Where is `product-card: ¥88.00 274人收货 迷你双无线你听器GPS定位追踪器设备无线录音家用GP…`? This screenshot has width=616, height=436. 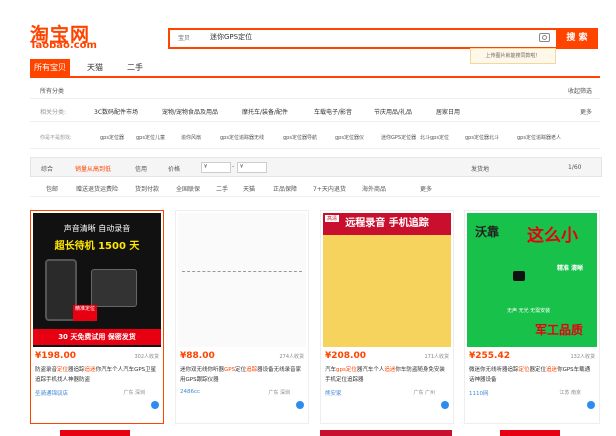 product-card: ¥88.00 274人收货 迷你双无线你听器GPS定位追踪器设备无线录音家用GP… is located at coordinates (242, 317).